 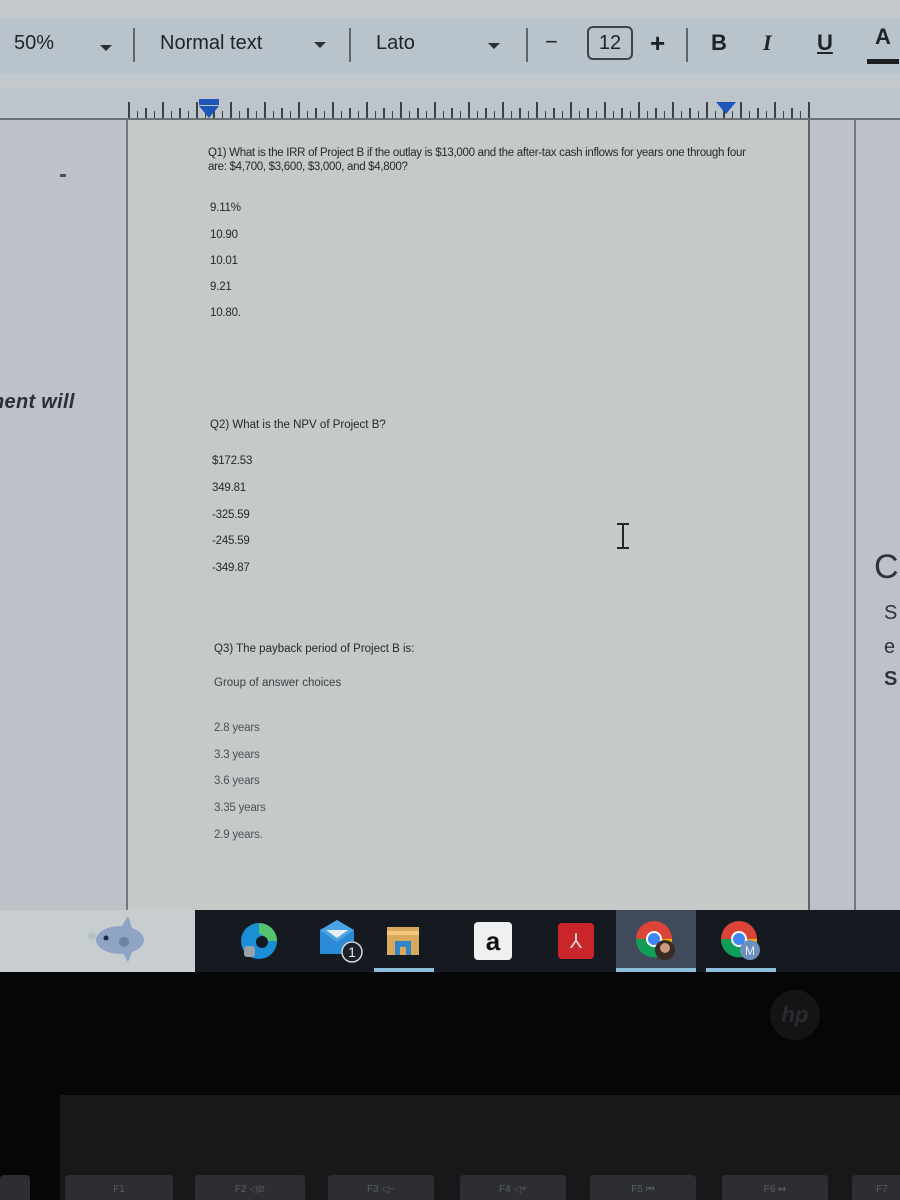 I want to click on first-line-indent-marker, so click(x=209, y=102).